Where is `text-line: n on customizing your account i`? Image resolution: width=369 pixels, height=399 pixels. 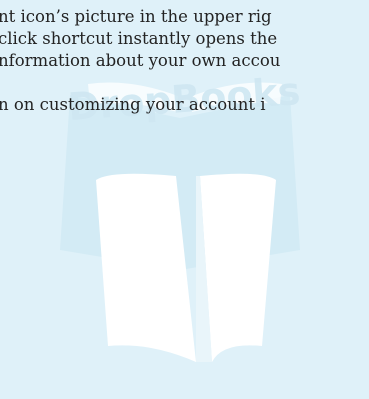
text-line: n on customizing your account i is located at coordinates (133, 104).